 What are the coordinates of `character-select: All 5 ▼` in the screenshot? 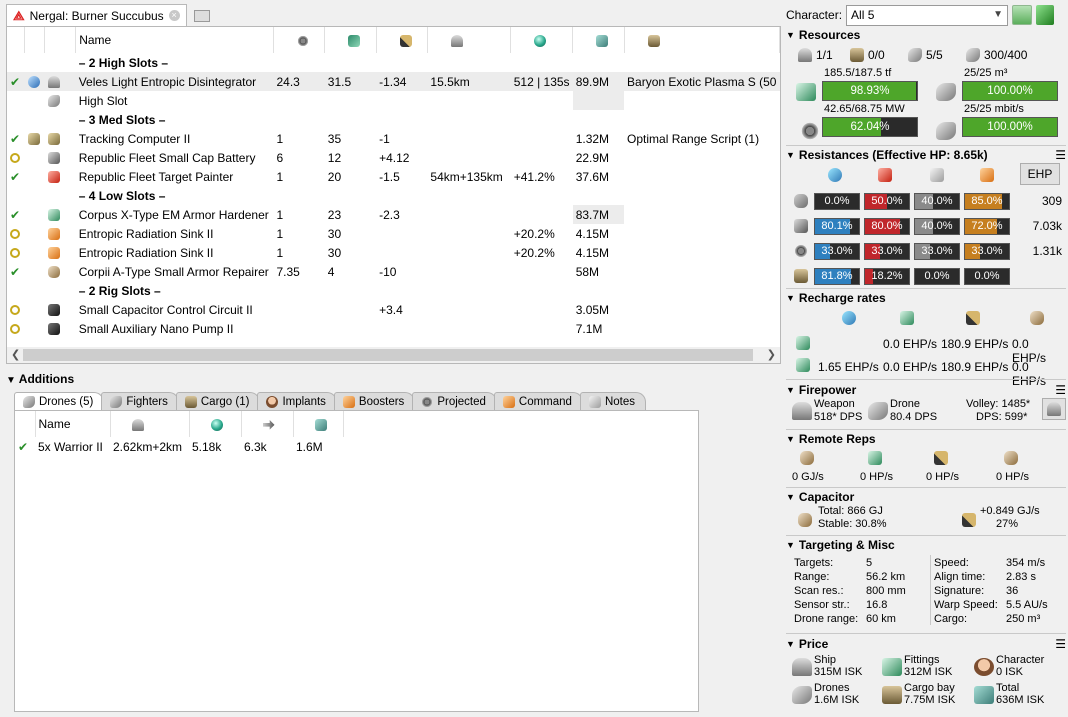 It's located at (927, 15).